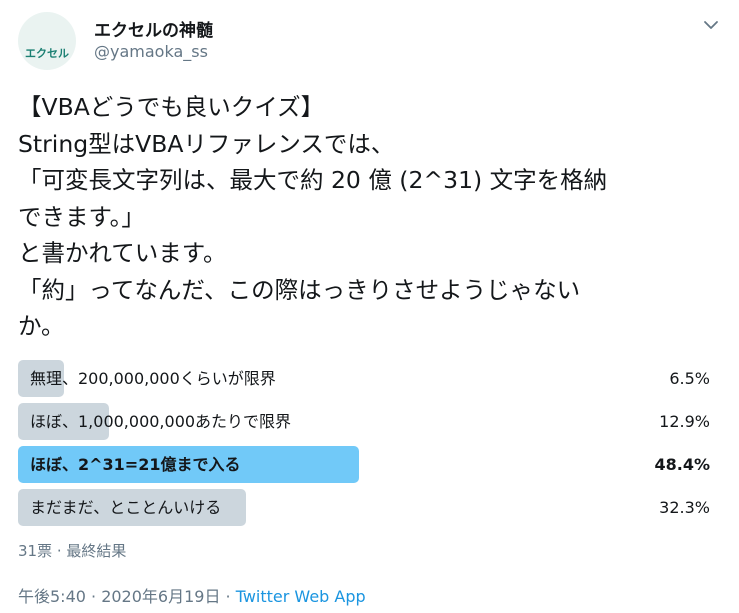  Describe the element at coordinates (171, 107) in the screenshot. I see `tweet-text-line: 【VBAどうでも良いクイズ】` at that location.